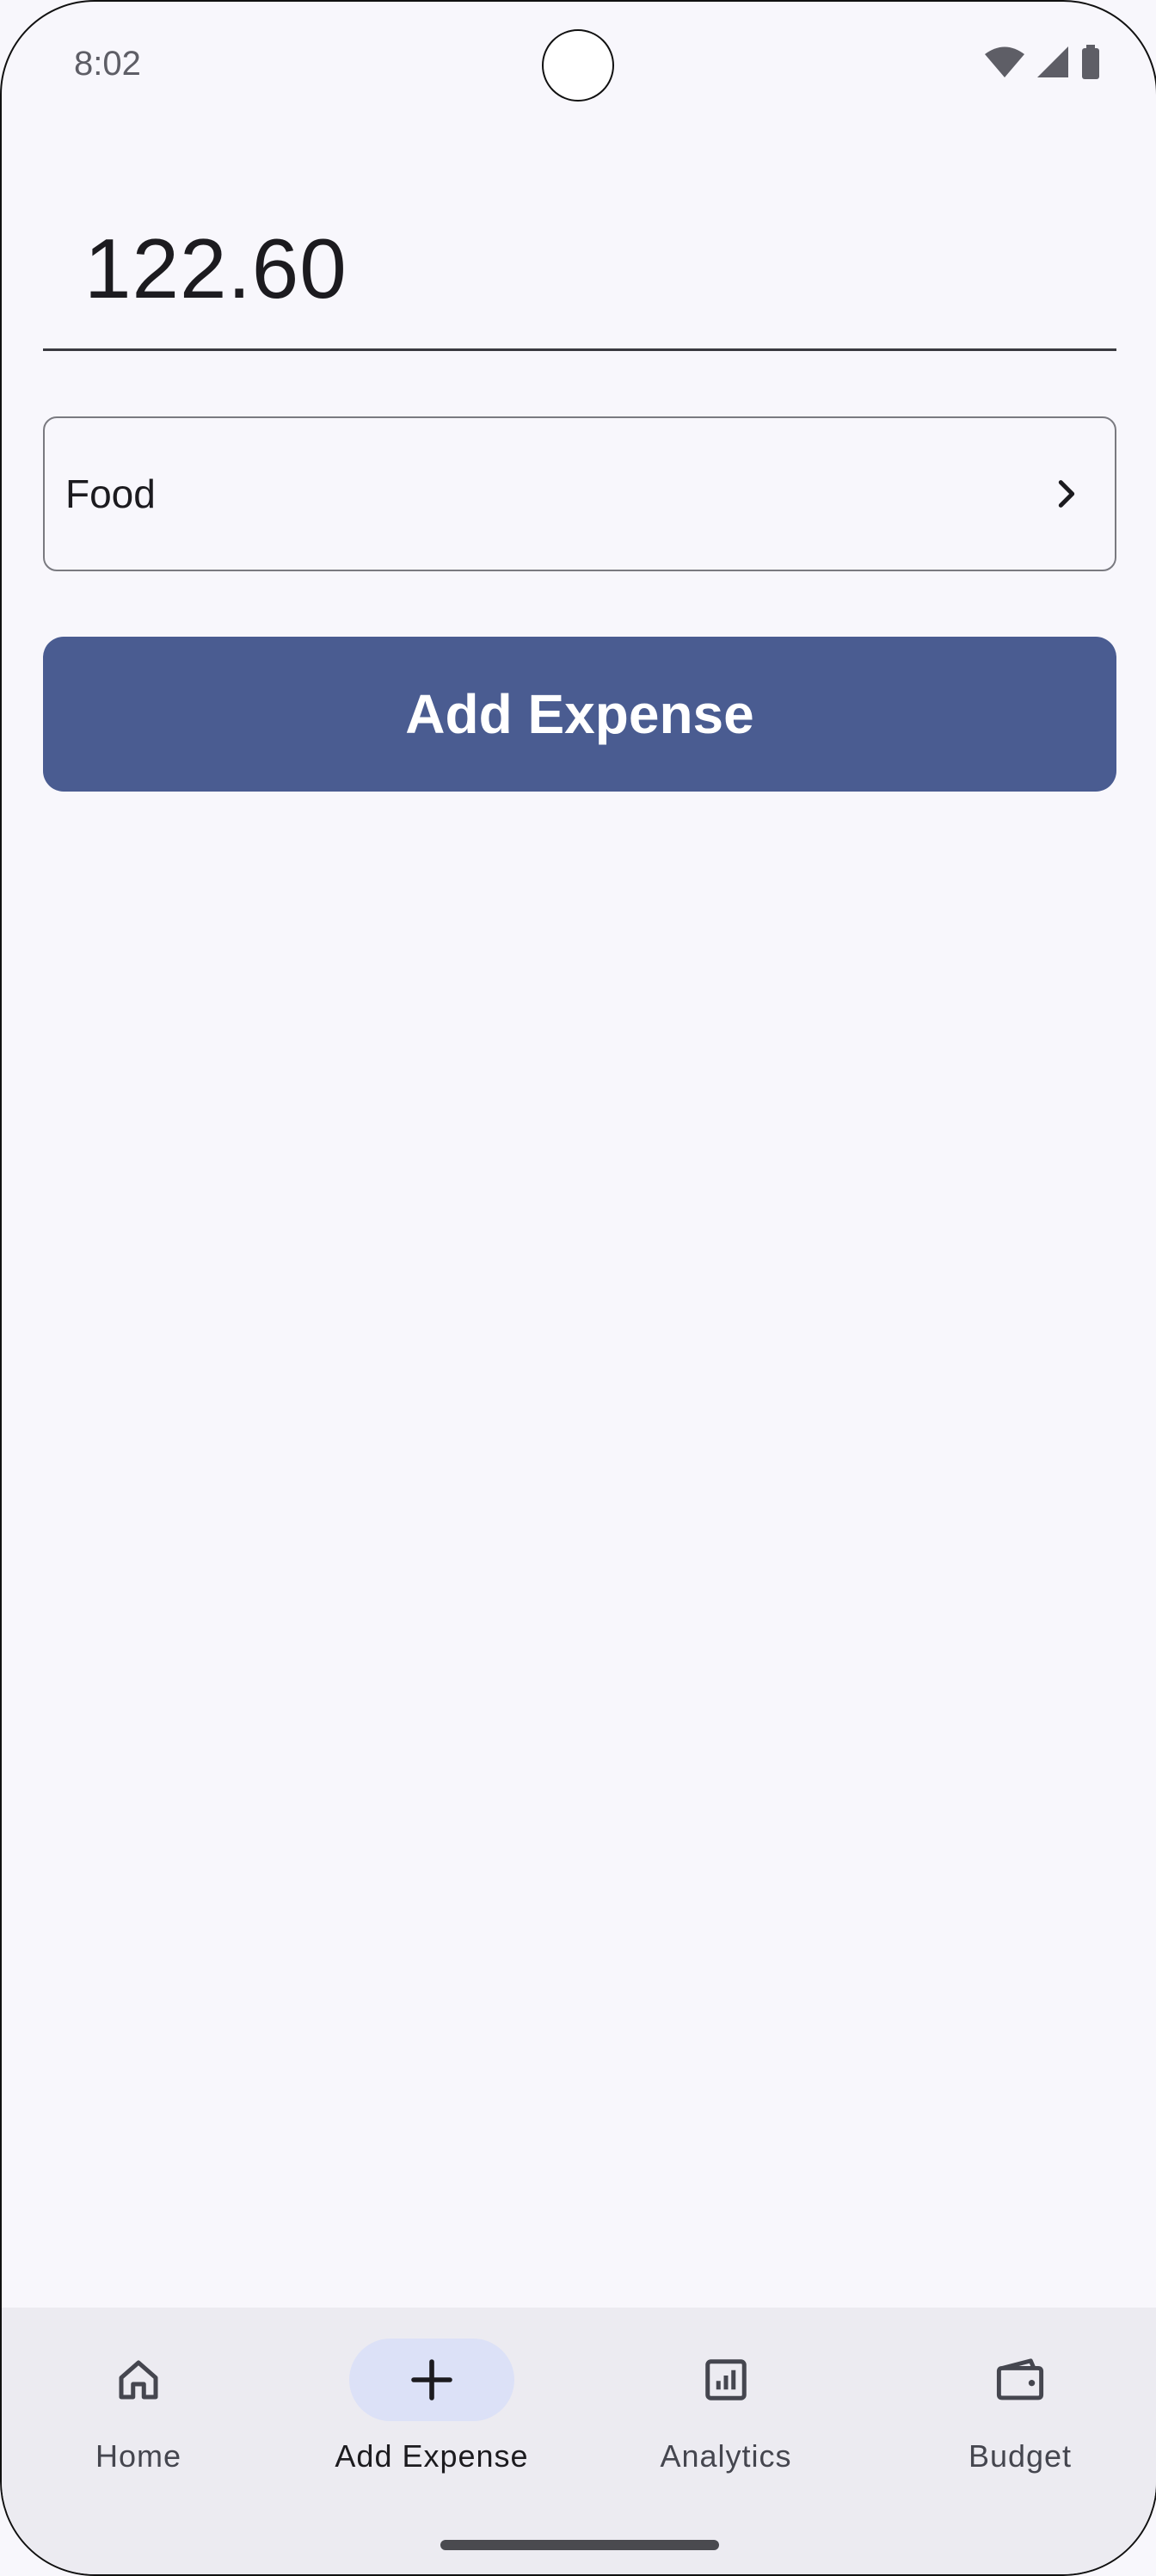 The height and width of the screenshot is (2576, 1156). I want to click on nav-item-budget: Budget, so click(1020, 2433).